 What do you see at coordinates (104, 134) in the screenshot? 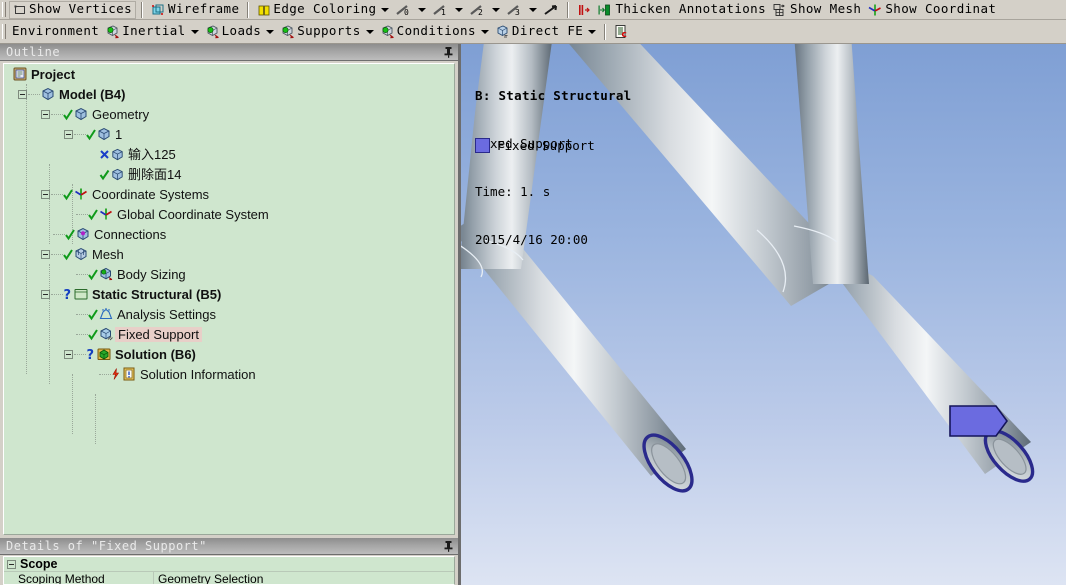
I see `body-icon` at bounding box center [104, 134].